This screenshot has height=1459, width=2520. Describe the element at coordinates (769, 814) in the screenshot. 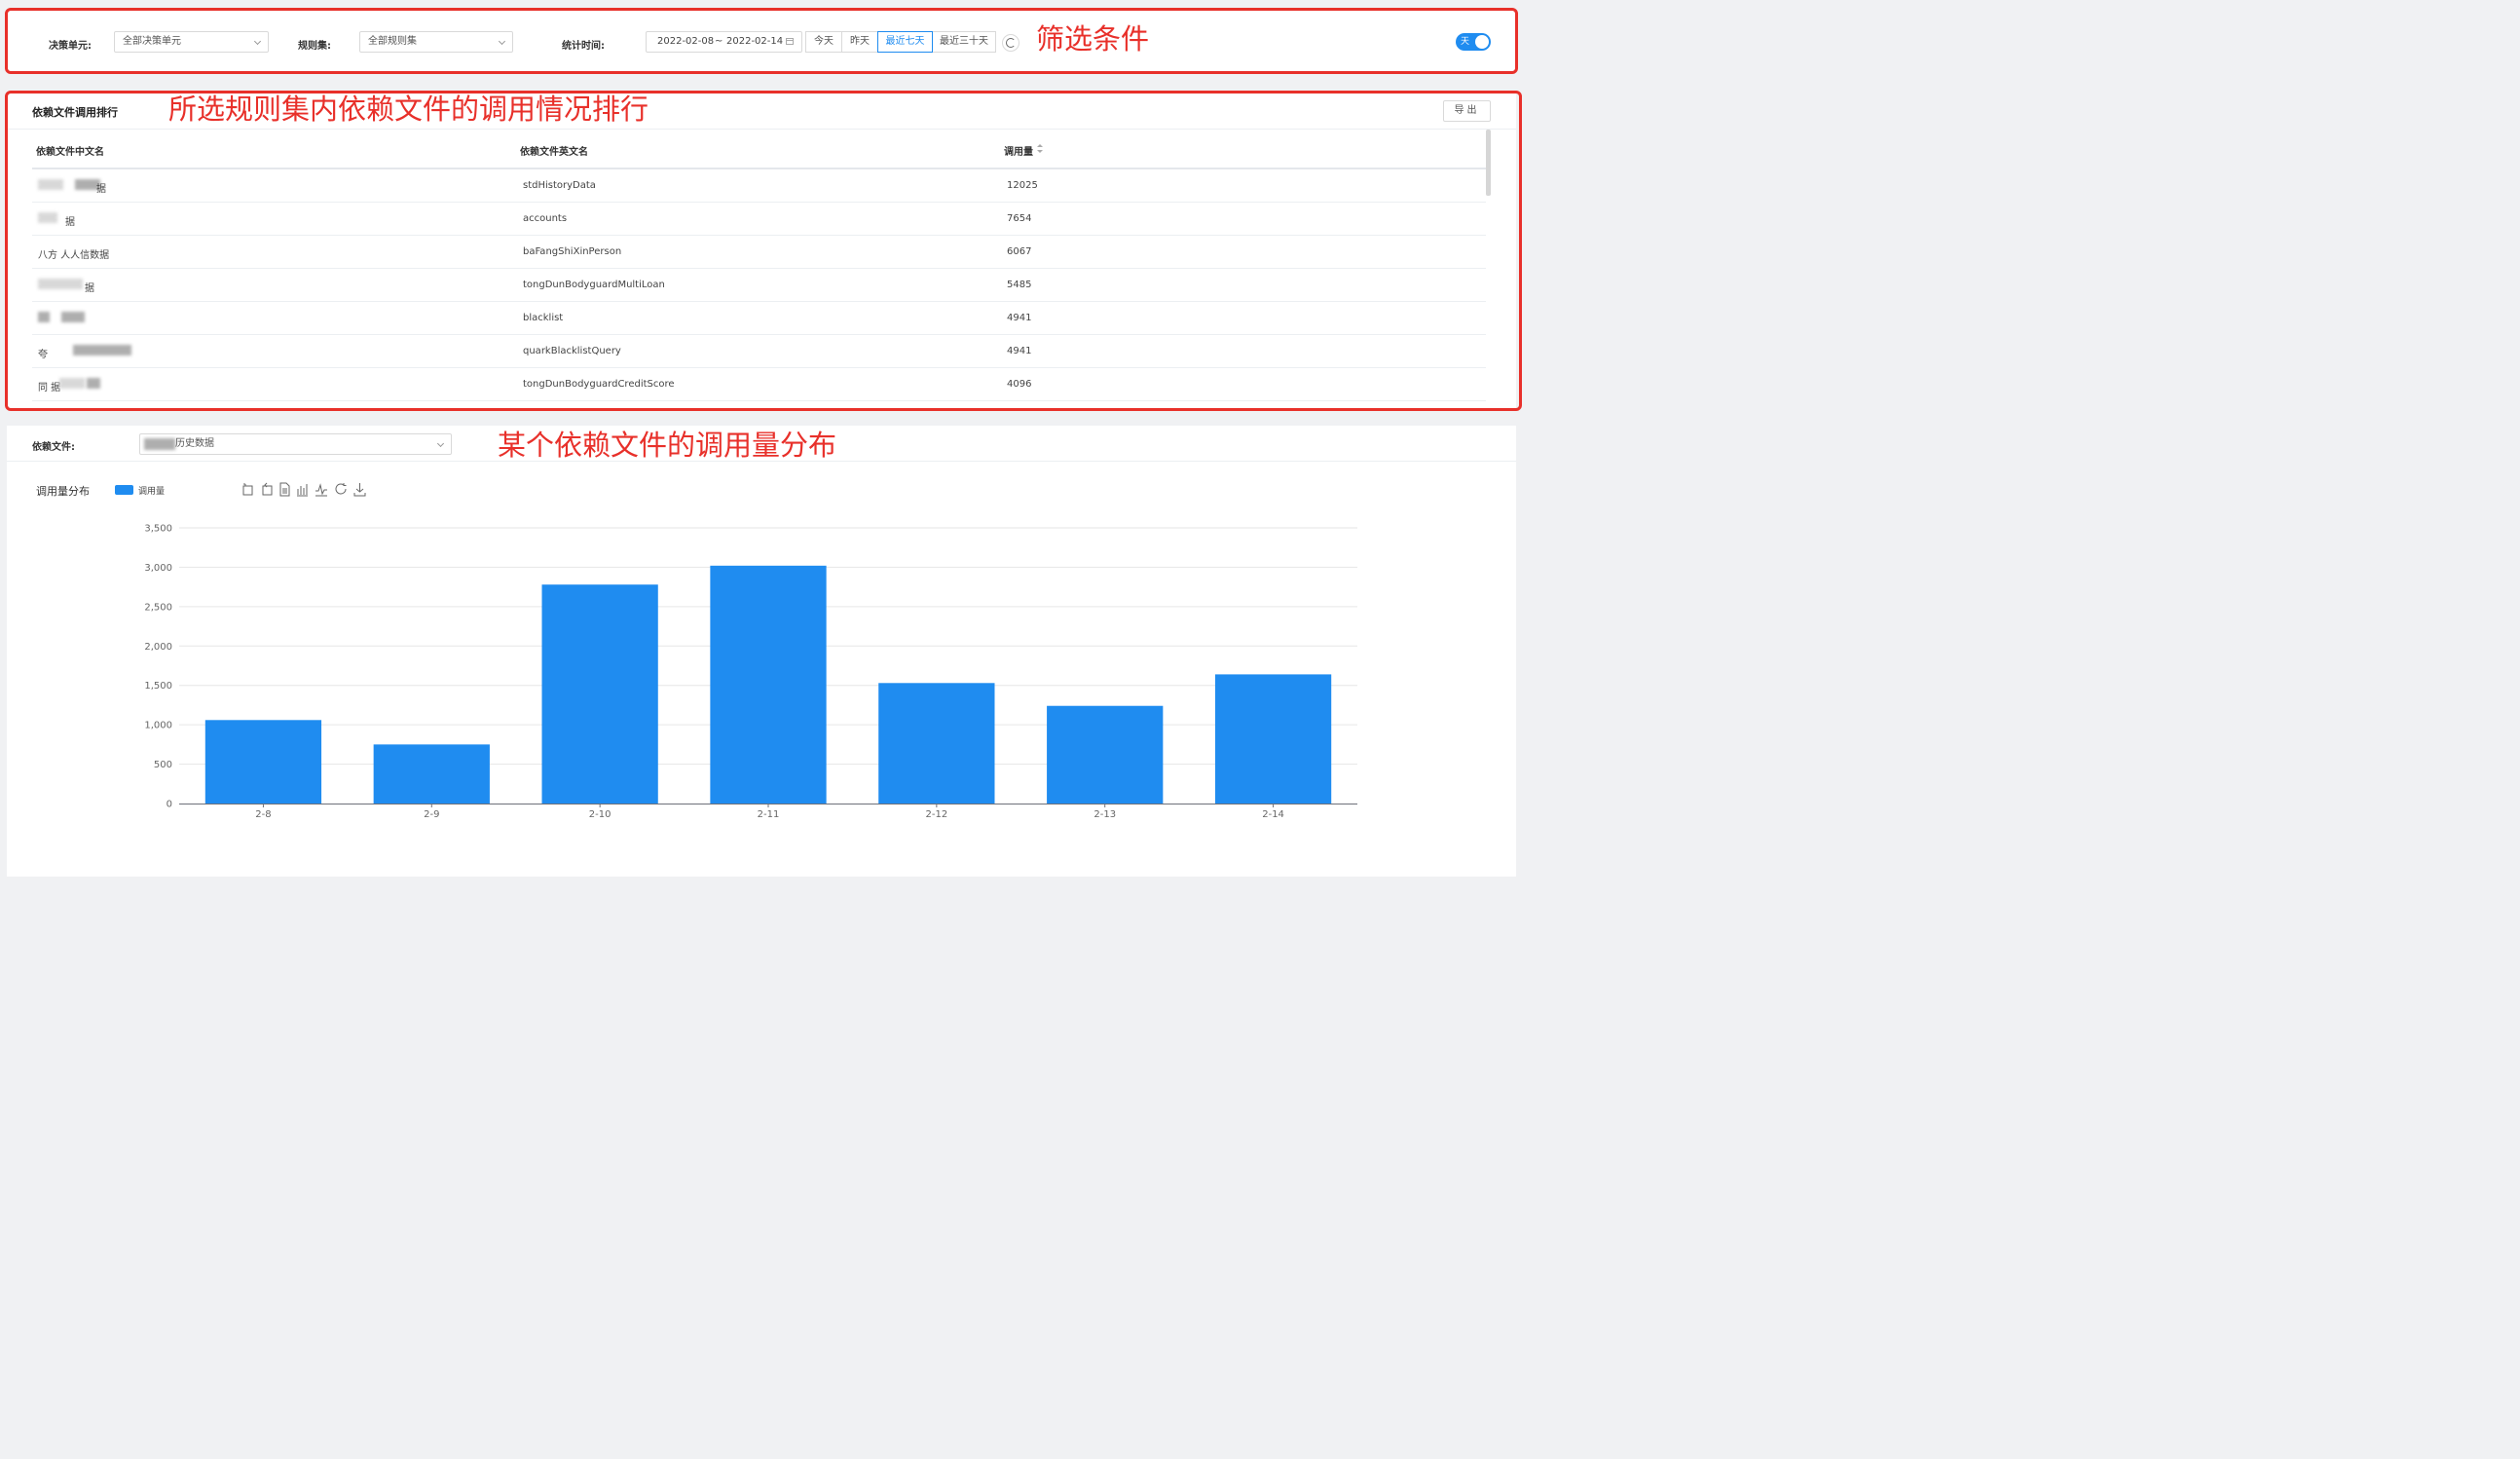

I see `x-tick-label: 2-11` at that location.